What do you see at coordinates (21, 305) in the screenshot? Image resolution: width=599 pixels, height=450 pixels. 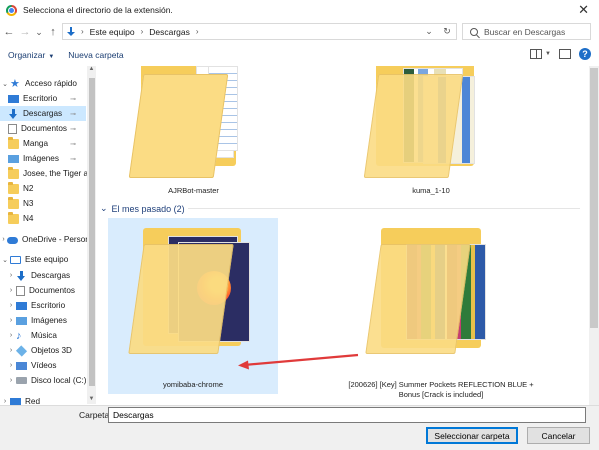 I see `desktop-icon` at bounding box center [21, 305].